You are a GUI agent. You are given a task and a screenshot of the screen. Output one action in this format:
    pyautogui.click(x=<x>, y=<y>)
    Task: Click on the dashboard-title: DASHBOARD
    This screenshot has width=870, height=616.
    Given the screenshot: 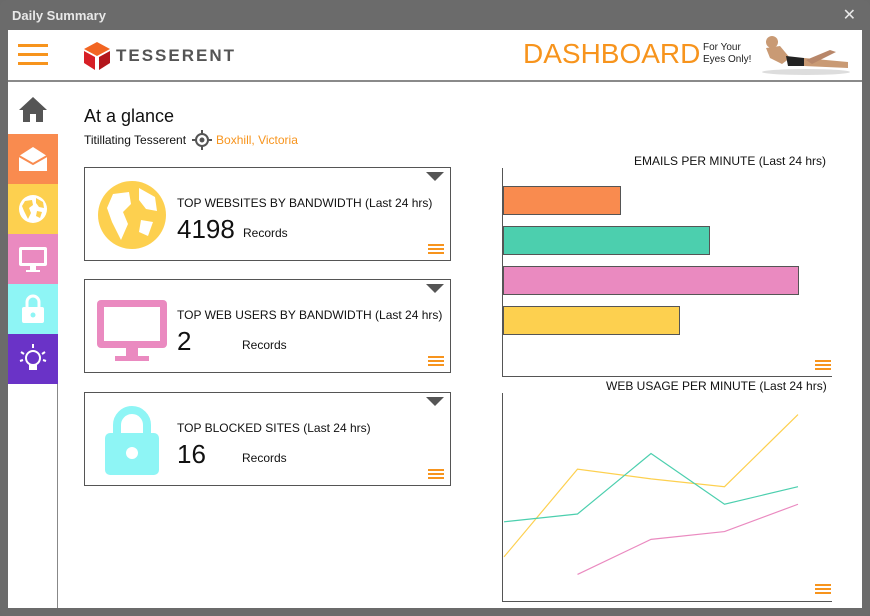 What is the action you would take?
    pyautogui.click(x=612, y=53)
    